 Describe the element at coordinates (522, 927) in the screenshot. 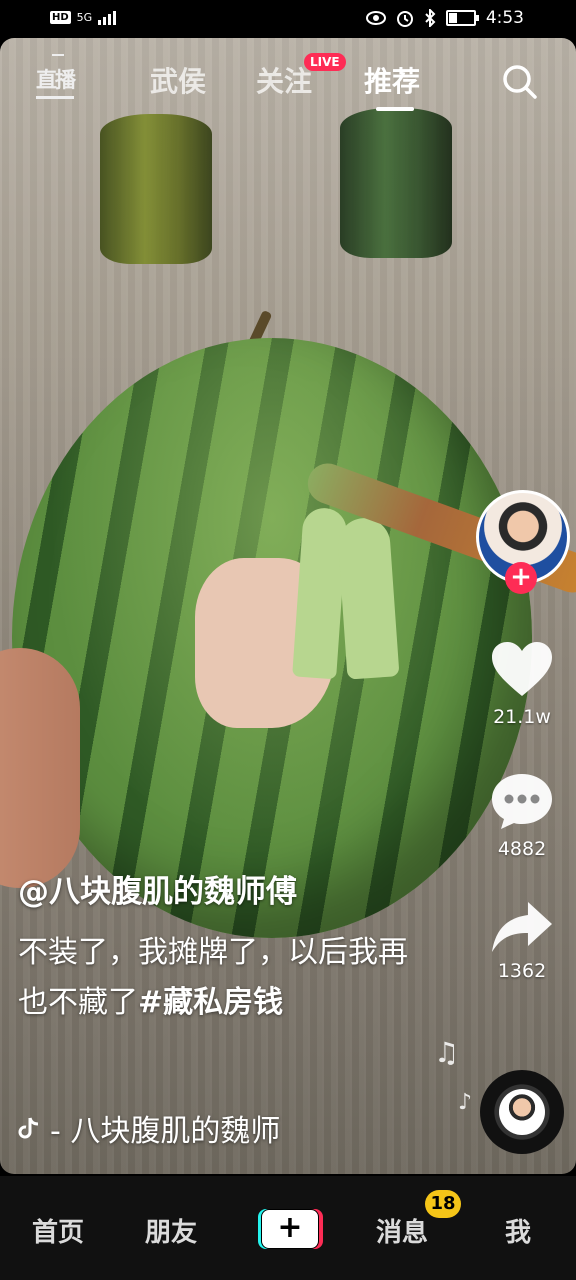

I see `share-arrow-icon` at that location.